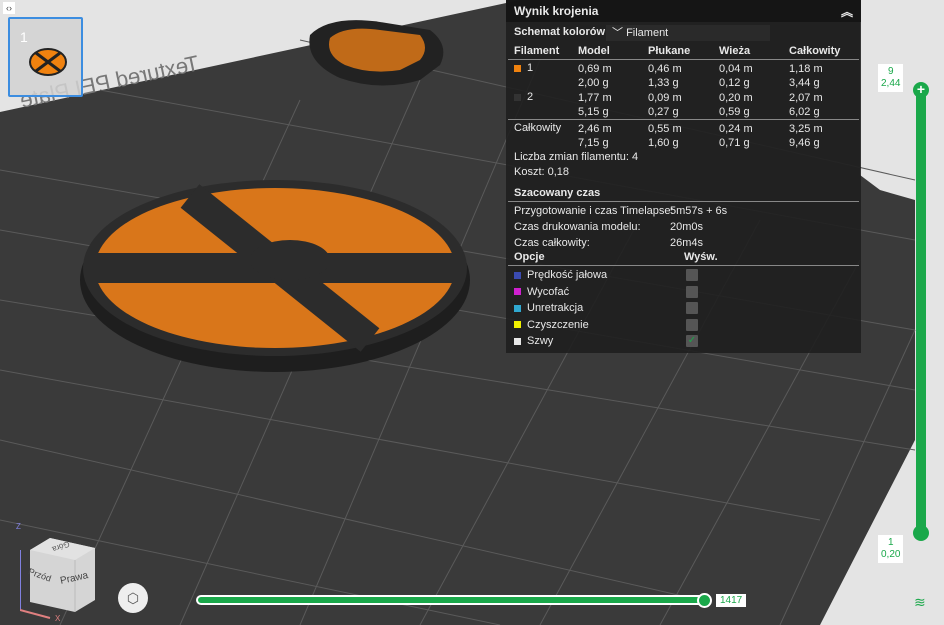  What do you see at coordinates (595, 136) in the screenshot?
I see `totals-model-cell: 2,46 m 7,15 g` at bounding box center [595, 136].